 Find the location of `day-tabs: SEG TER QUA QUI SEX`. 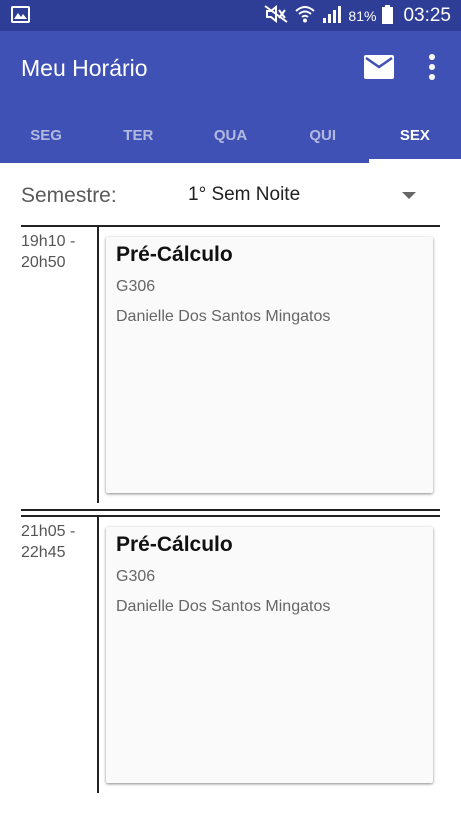

day-tabs: SEG TER QUA QUI SEX is located at coordinates (230, 138).